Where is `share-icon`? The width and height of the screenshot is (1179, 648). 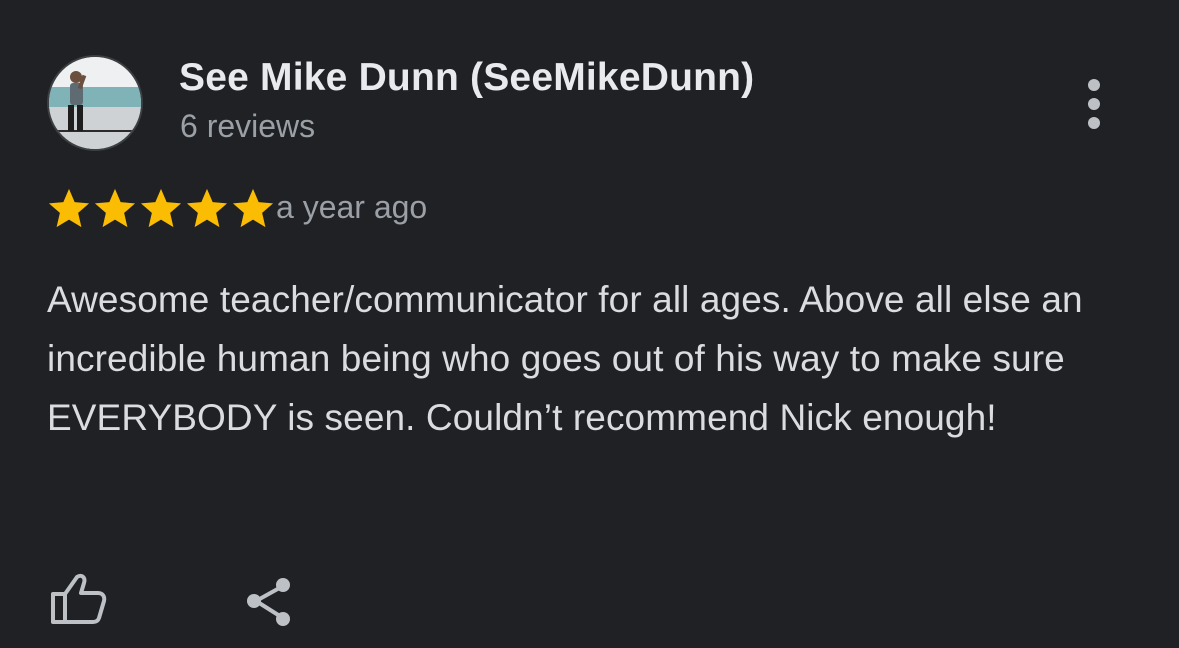
share-icon is located at coordinates (268, 602).